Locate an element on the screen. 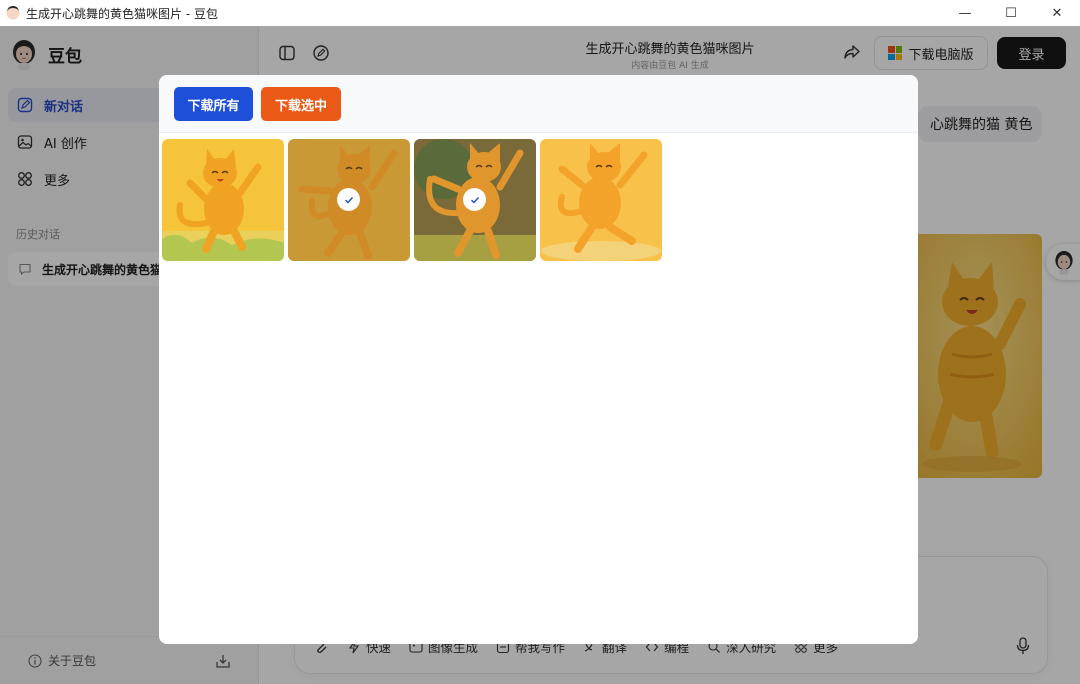  doubao-app-icon is located at coordinates (13, 13).